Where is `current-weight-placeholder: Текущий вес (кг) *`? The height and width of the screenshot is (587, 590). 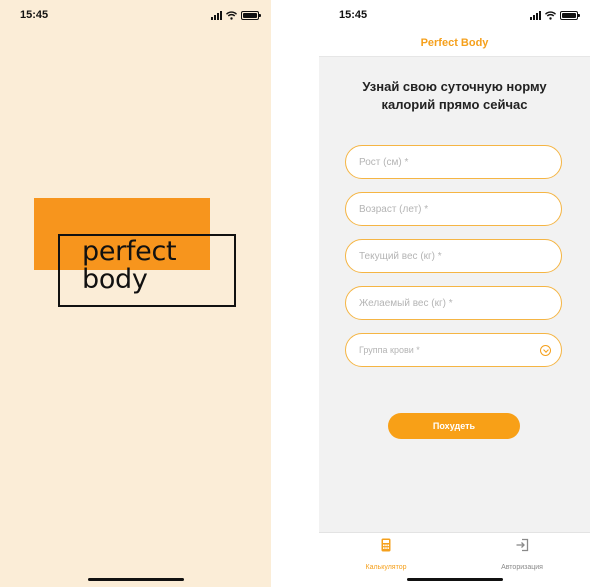 current-weight-placeholder: Текущий вес (кг) * is located at coordinates (400, 256).